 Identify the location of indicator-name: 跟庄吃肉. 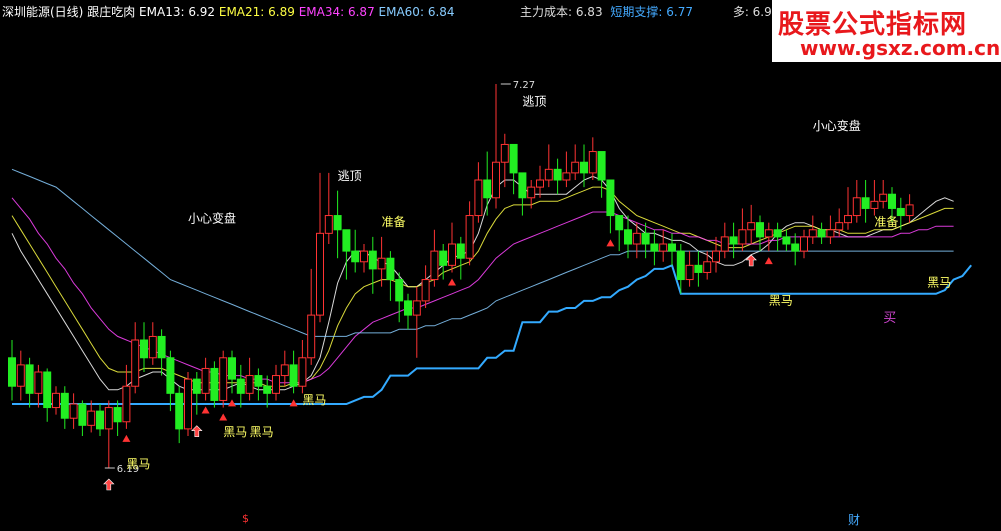
(111, 12).